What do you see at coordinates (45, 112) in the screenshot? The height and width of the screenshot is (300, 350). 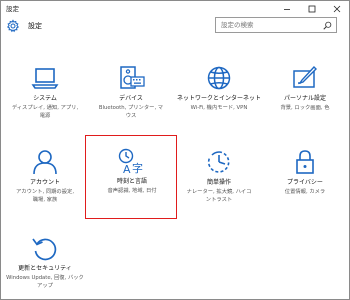 I see `tile-description: ディスプレイ, 通知, アプリ, 電源` at bounding box center [45, 112].